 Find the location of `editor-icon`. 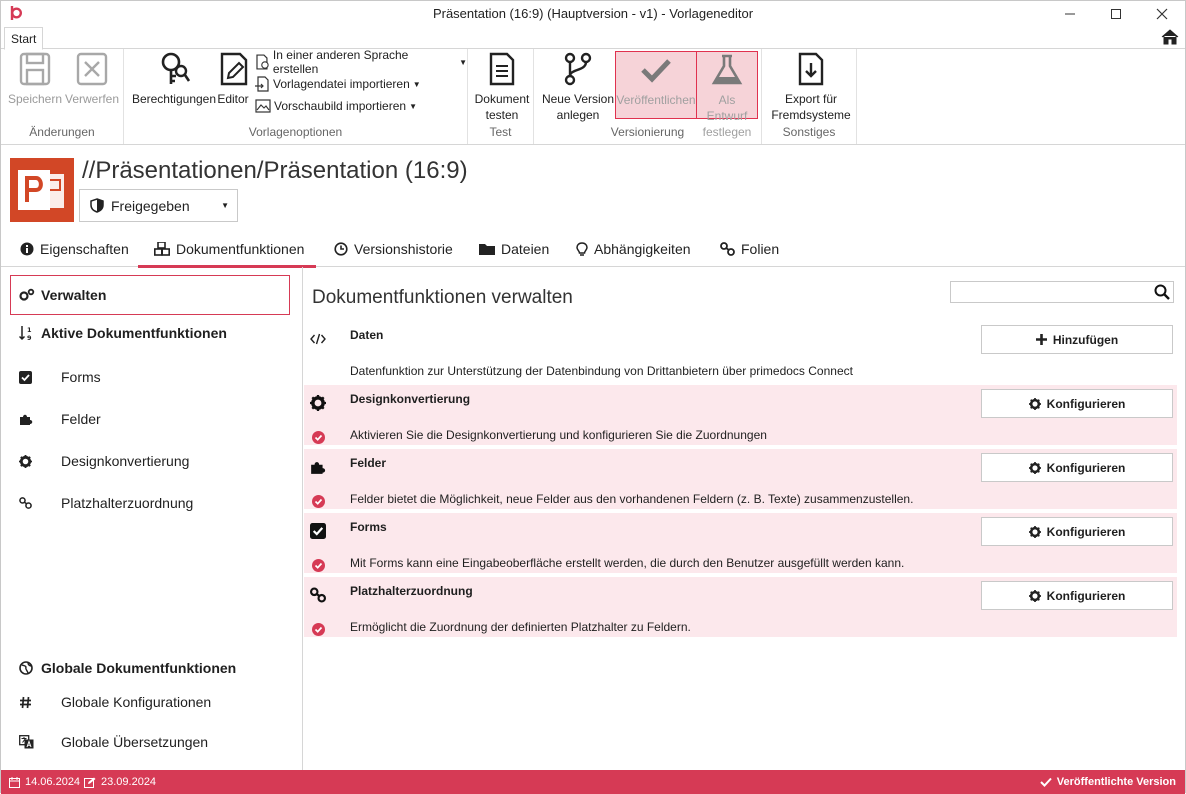

editor-icon is located at coordinates (234, 69).